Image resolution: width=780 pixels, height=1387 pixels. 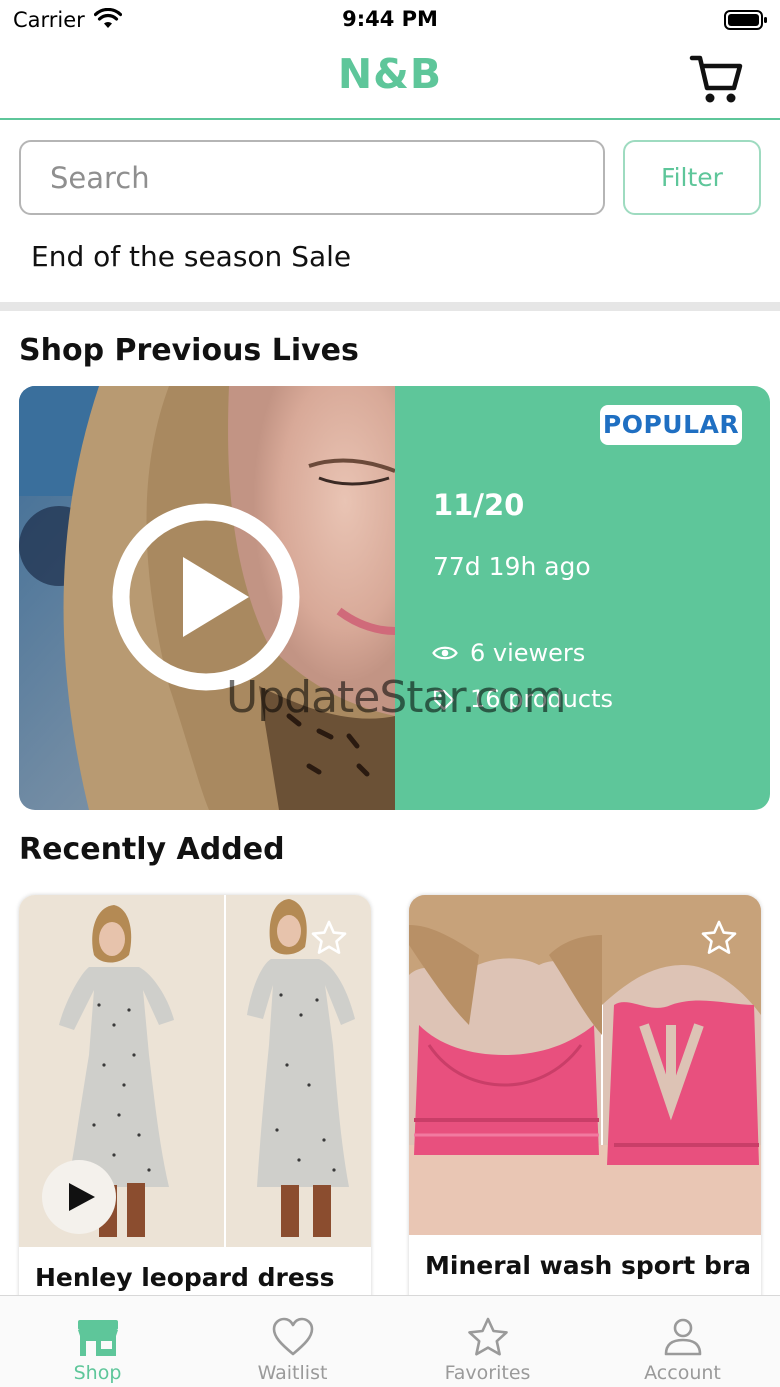 I want to click on eye-icon, so click(x=445, y=653).